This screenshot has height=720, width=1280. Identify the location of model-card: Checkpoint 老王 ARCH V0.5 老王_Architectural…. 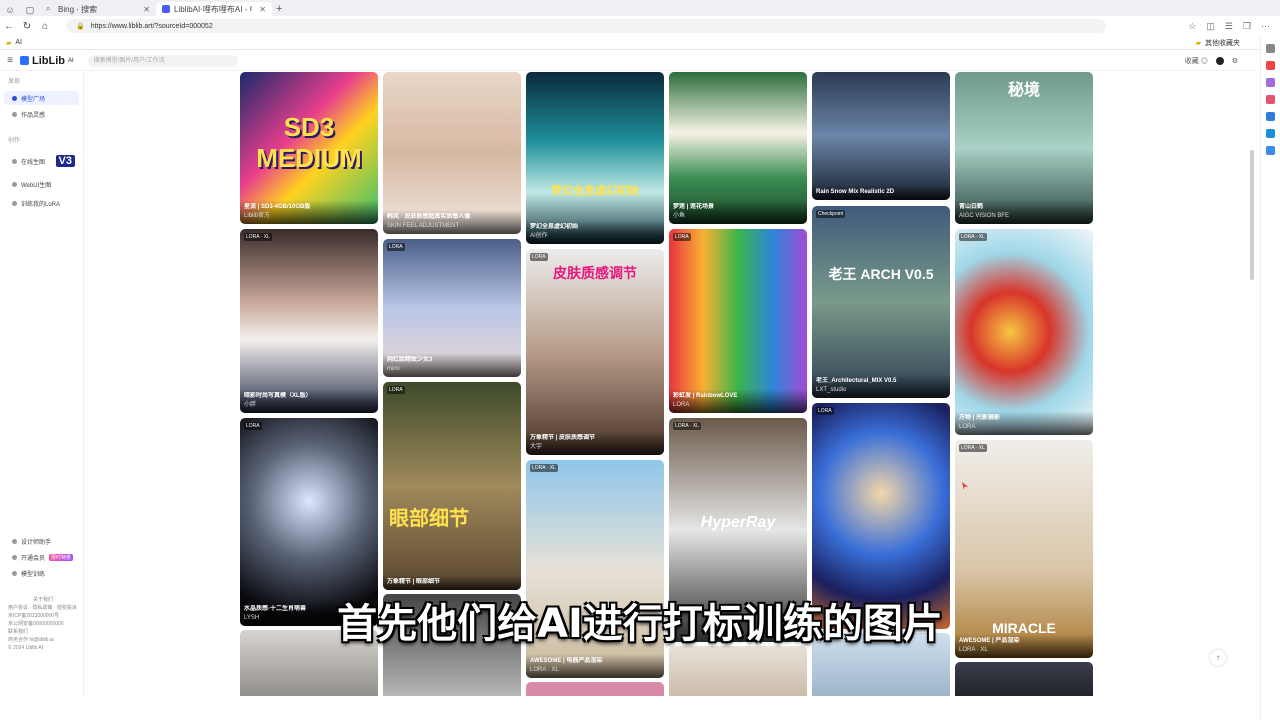
(881, 302).